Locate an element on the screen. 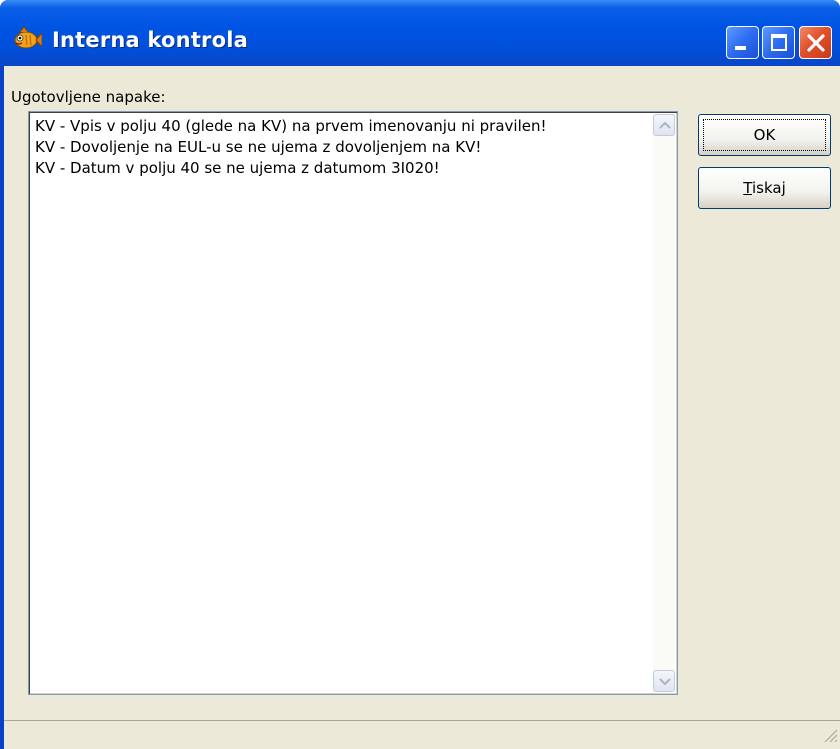  status-bar is located at coordinates (422, 734).